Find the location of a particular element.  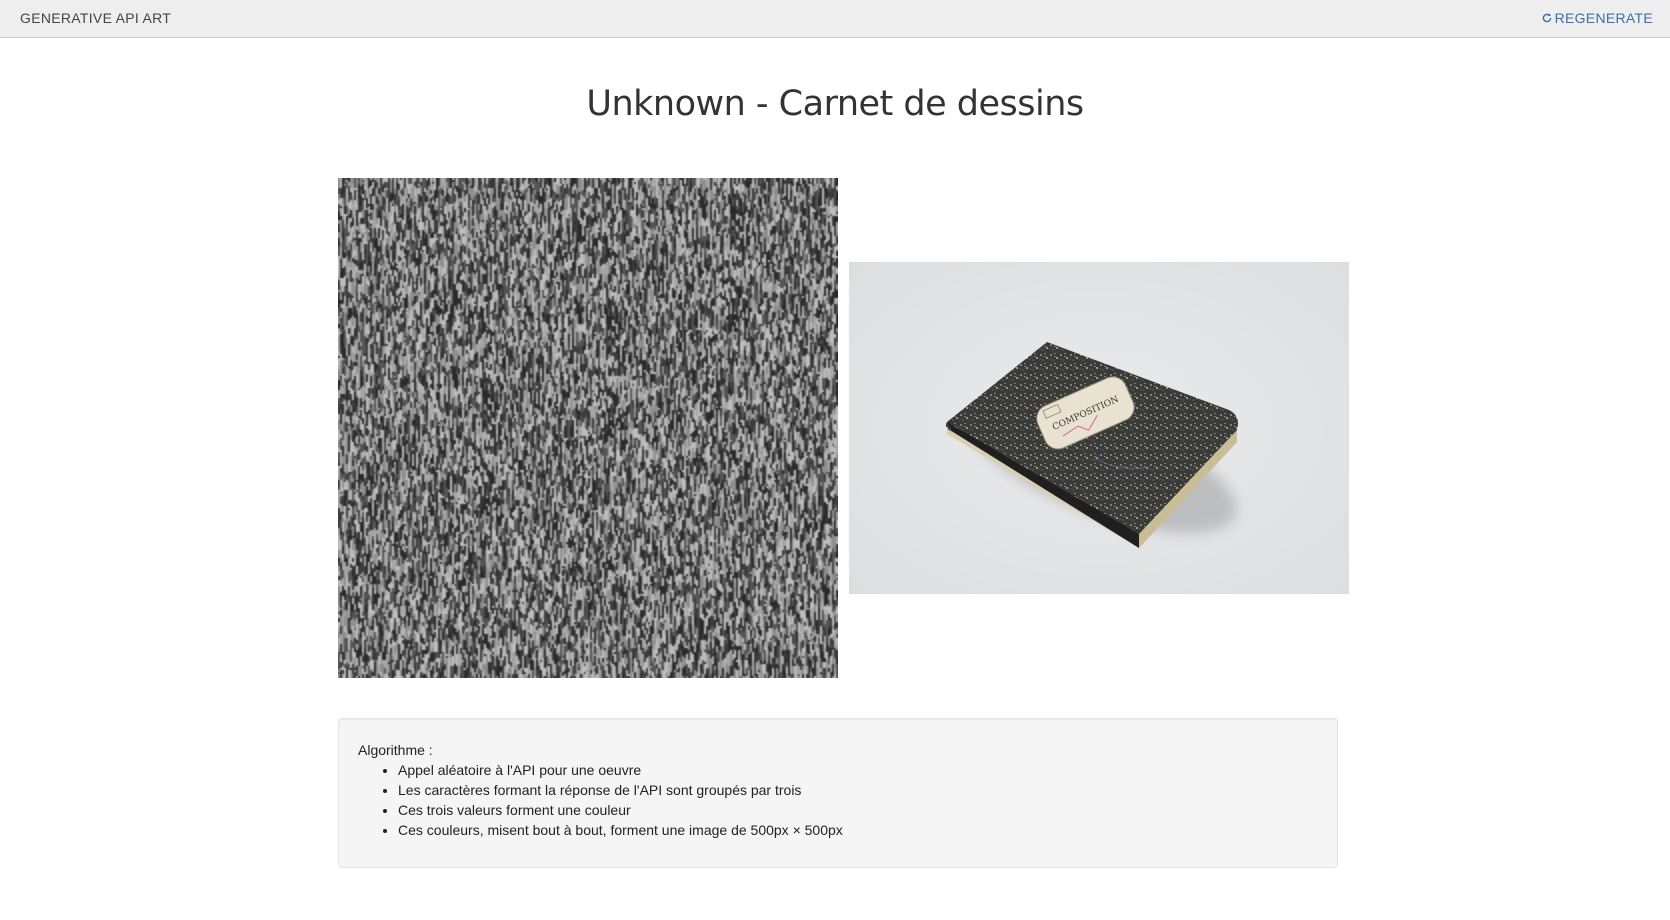

list-item: Appel aléatoire à l'API pour une oeuvre is located at coordinates (858, 770).